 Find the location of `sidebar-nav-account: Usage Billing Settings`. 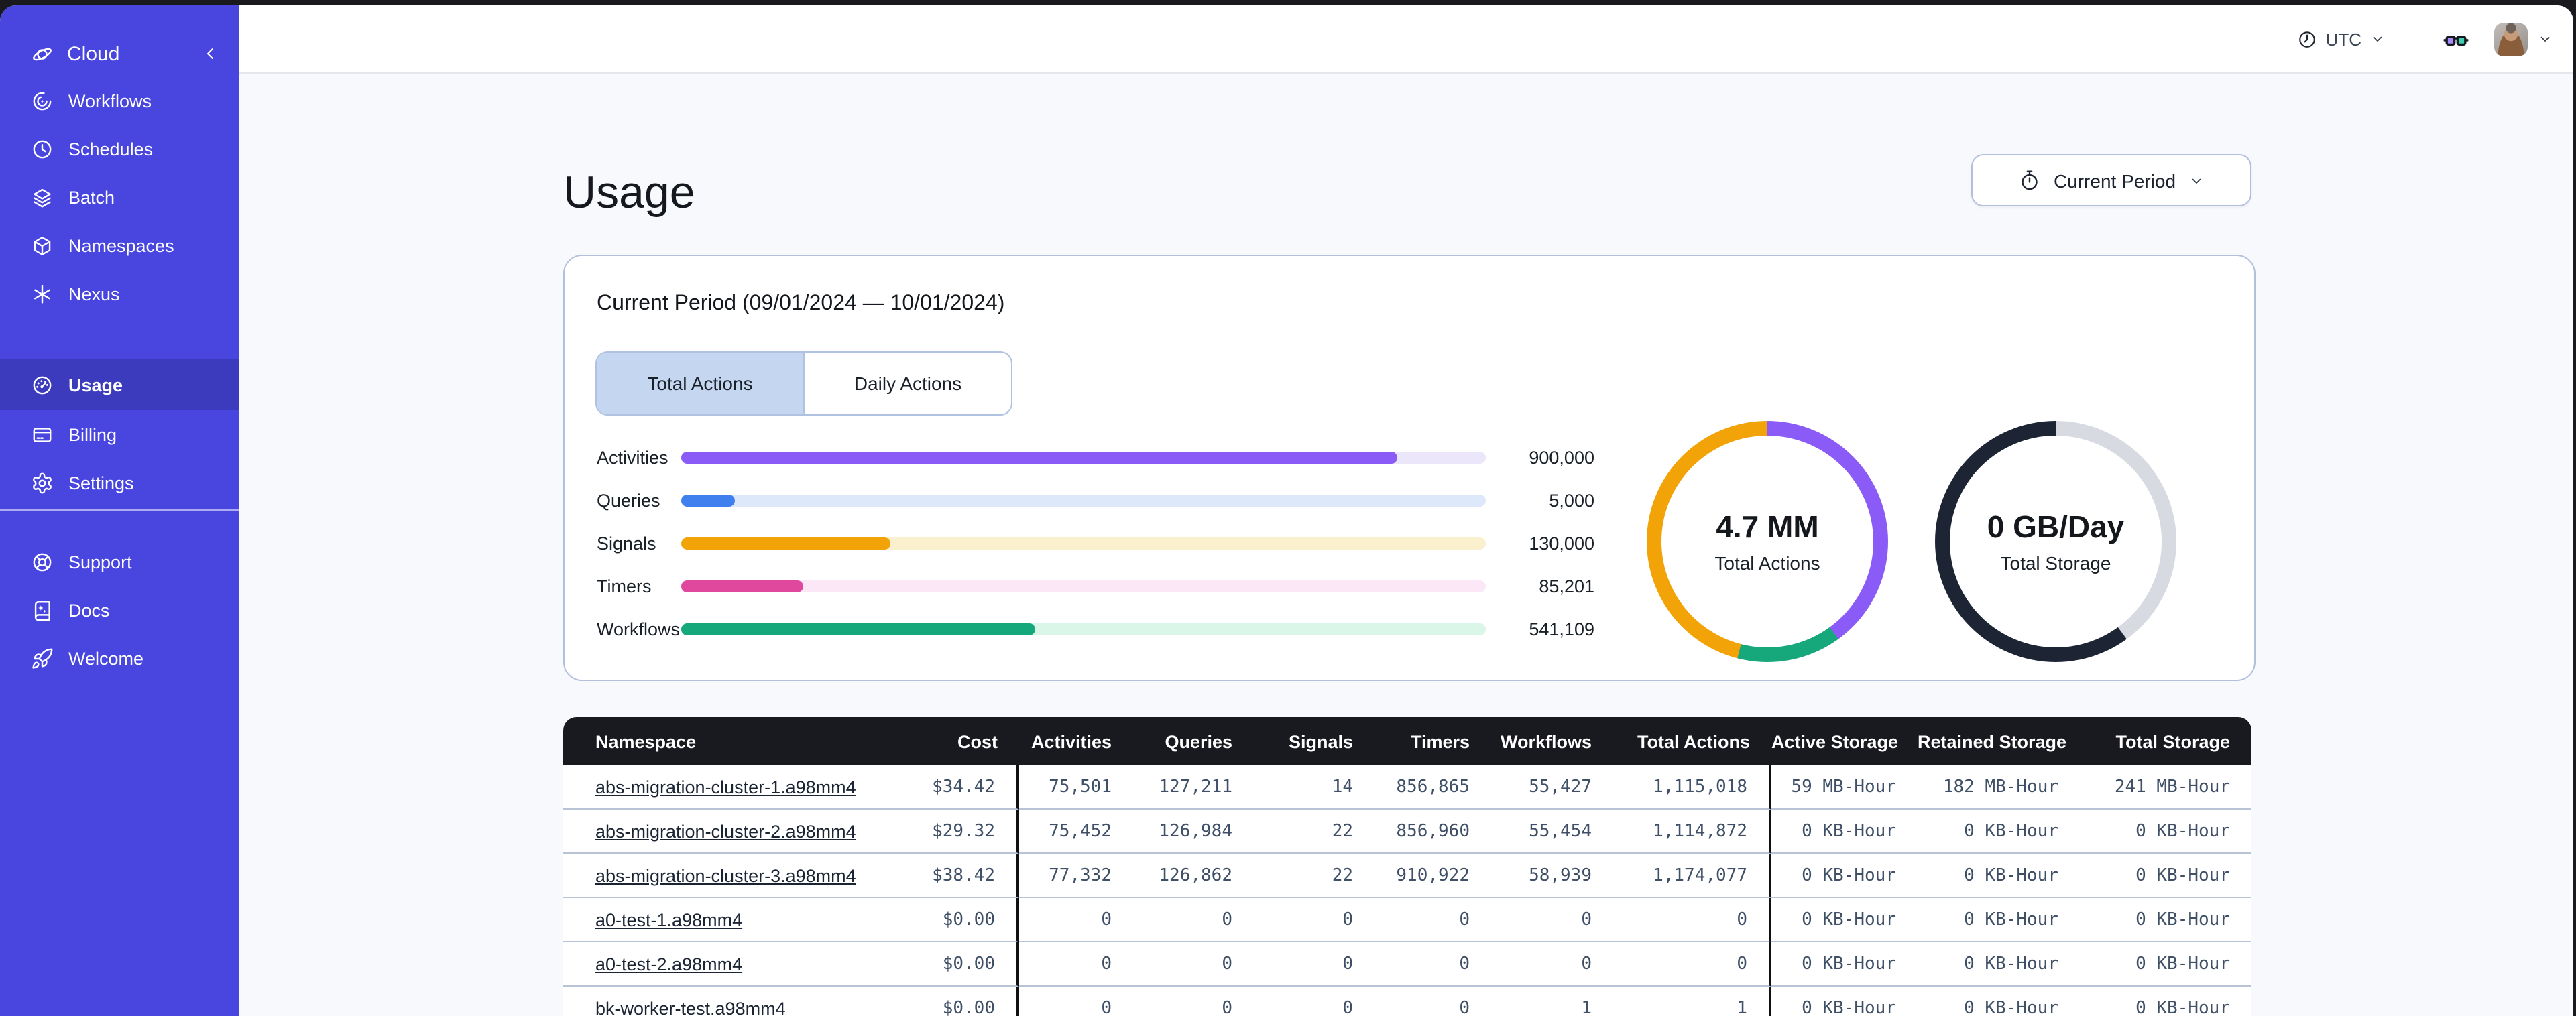

sidebar-nav-account: Usage Billing Settings is located at coordinates (119, 433).